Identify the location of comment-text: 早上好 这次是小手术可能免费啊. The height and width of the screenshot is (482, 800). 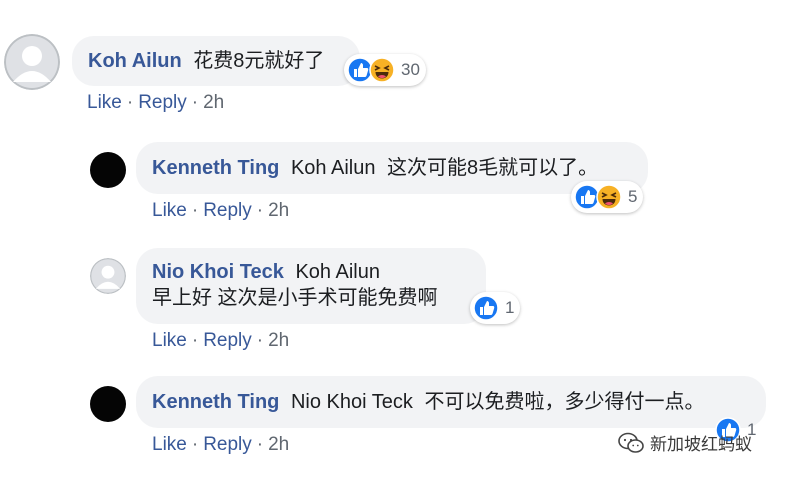
(295, 298).